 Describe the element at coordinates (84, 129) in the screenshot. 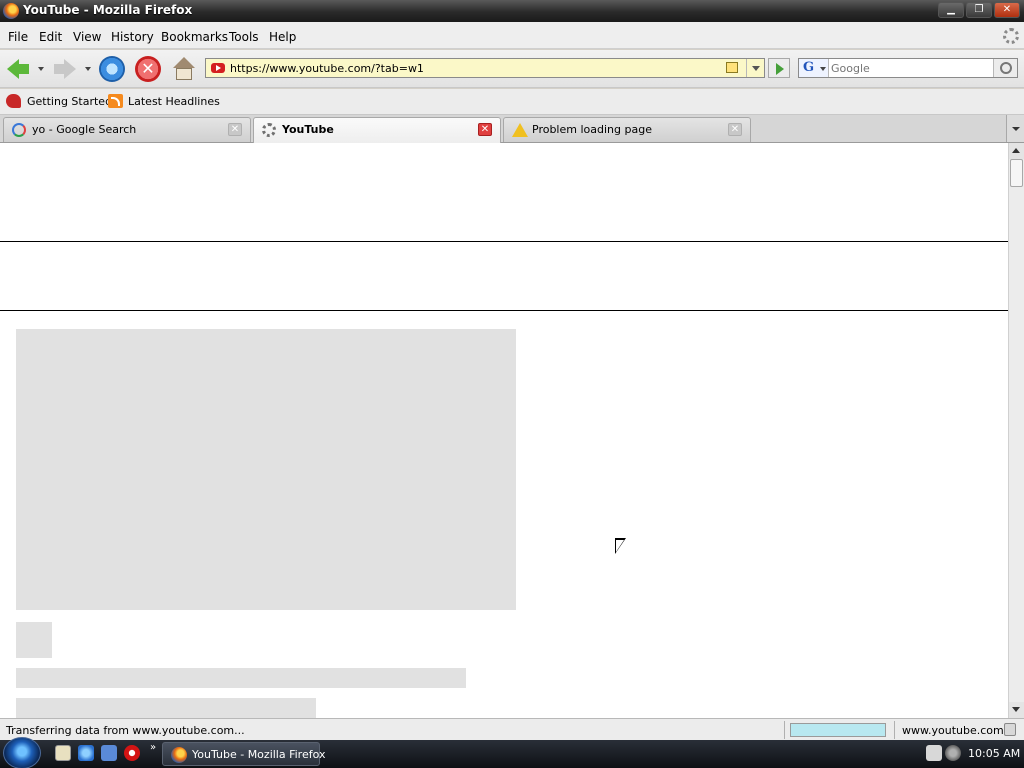

I see `tab-label: yo - Google Search` at that location.